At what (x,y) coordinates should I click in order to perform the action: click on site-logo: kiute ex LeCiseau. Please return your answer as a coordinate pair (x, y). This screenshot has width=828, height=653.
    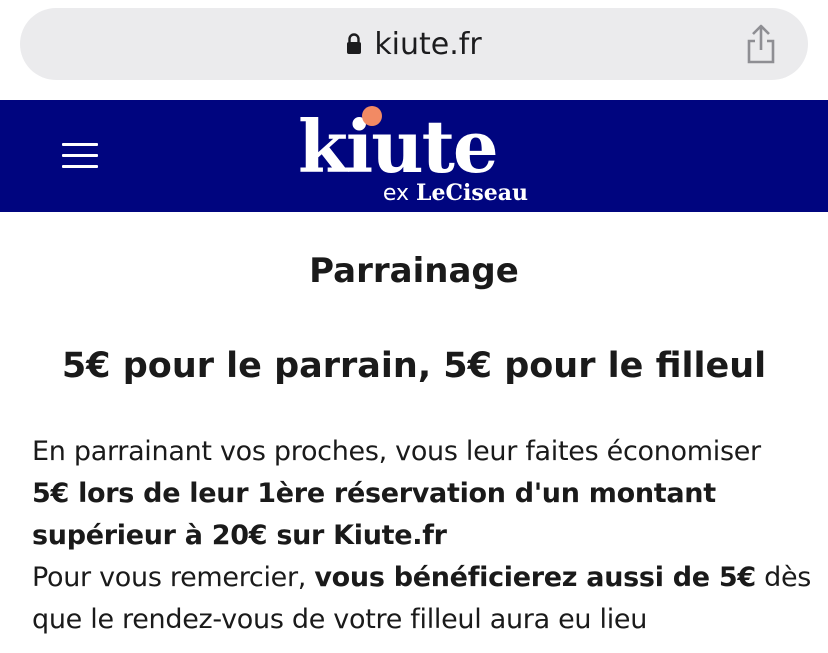
    Looking at the image, I should click on (414, 157).